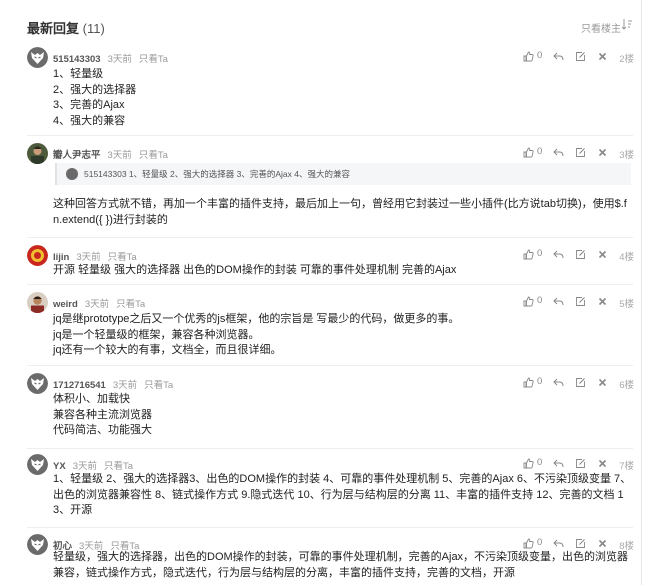 The width and height of the screenshot is (650, 585). I want to click on reply-content: 体积小、加载快兼容各种主流浏览器 代码简洁、功能强大, so click(343, 415).